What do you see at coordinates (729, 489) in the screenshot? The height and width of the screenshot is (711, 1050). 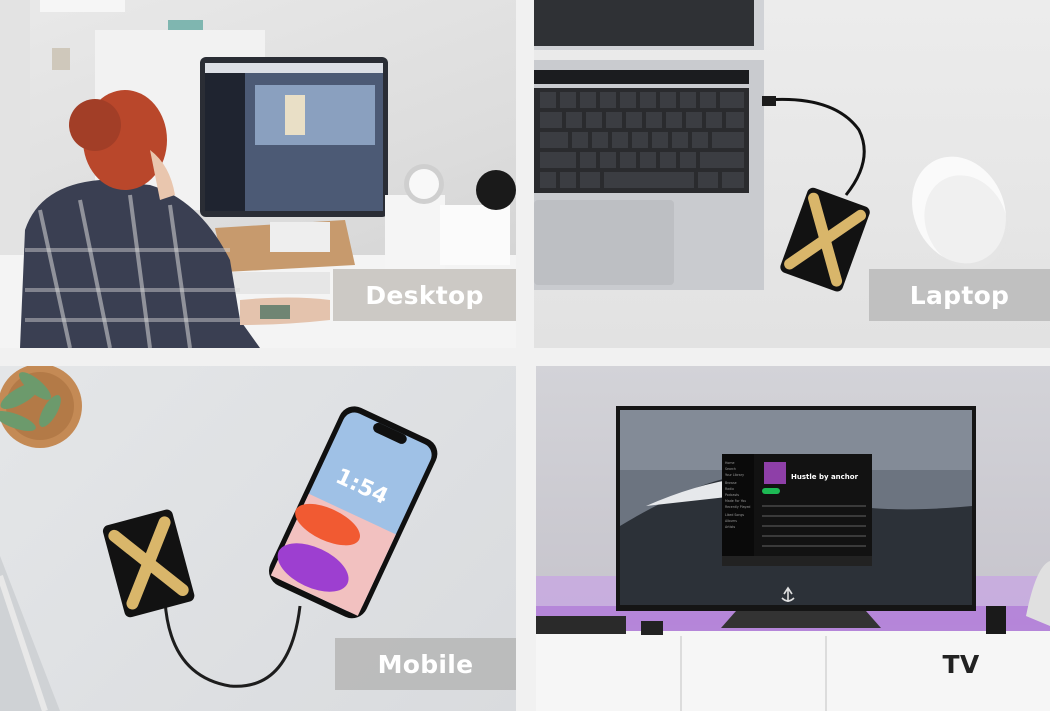 I see `tv-sidebar-item: Radio` at bounding box center [729, 489].